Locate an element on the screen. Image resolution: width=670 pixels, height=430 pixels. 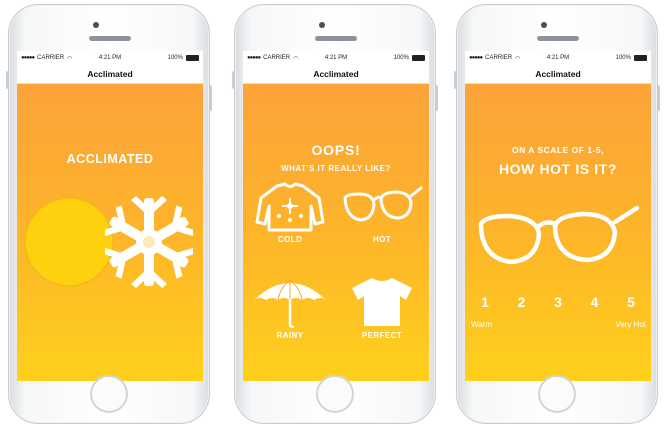
rating-option-1: 1 is located at coordinates (485, 302).